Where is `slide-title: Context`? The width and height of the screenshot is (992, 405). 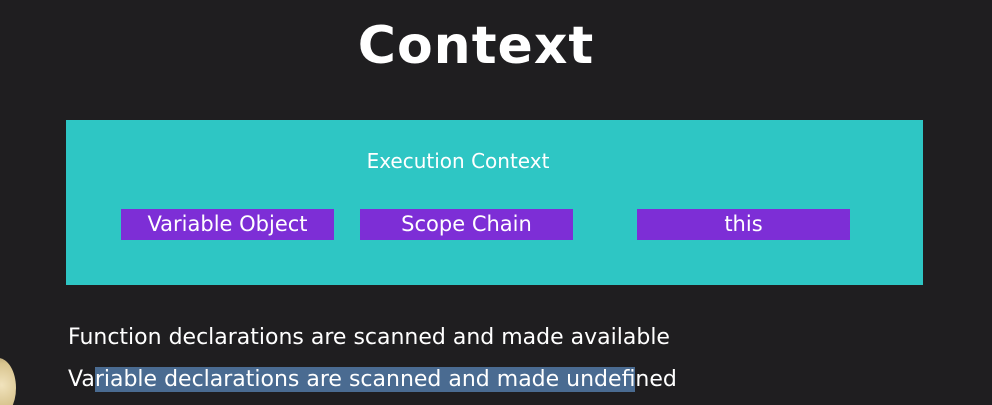 slide-title: Context is located at coordinates (476, 46).